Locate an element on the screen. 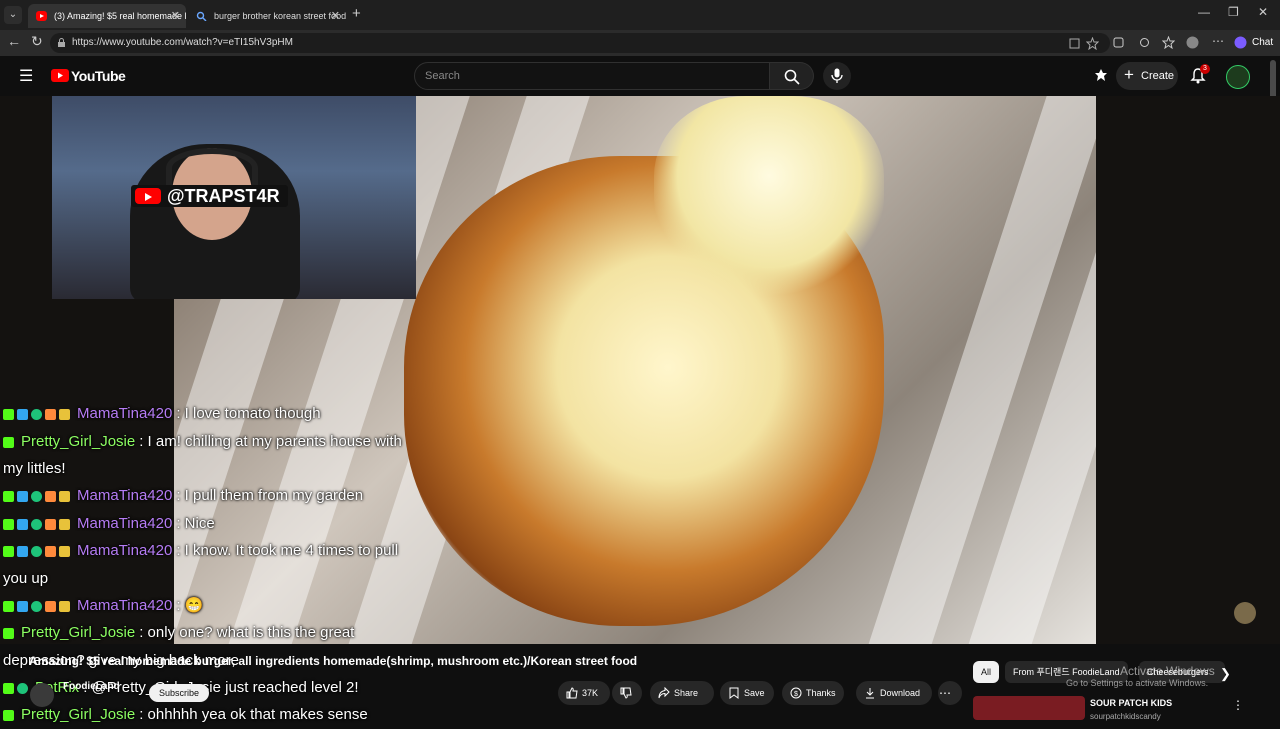 The height and width of the screenshot is (729, 1280). super-thanks-icon: $ is located at coordinates (796, 693).